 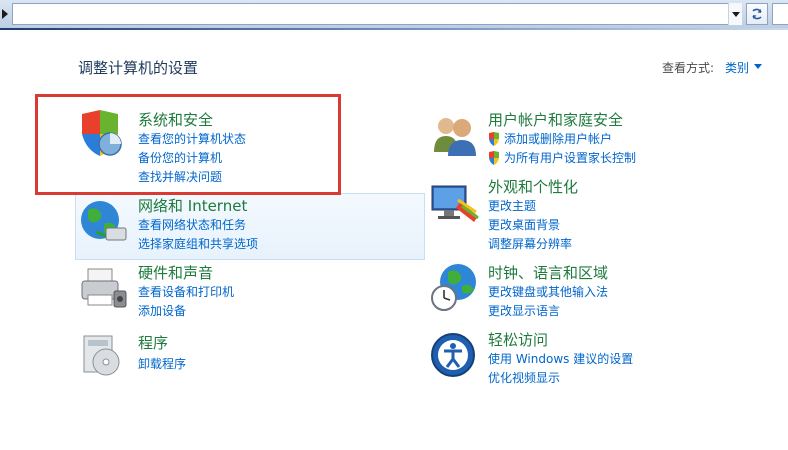 I want to click on link-devices-printers: 查看设备和打印机, so click(x=186, y=291).